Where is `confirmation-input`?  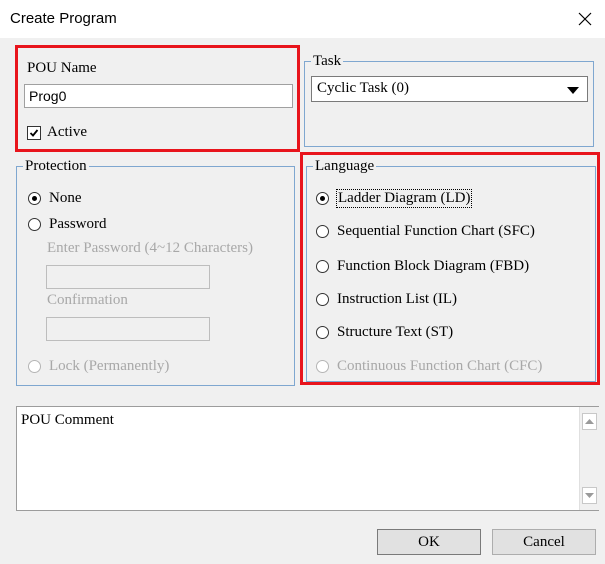 confirmation-input is located at coordinates (128, 329).